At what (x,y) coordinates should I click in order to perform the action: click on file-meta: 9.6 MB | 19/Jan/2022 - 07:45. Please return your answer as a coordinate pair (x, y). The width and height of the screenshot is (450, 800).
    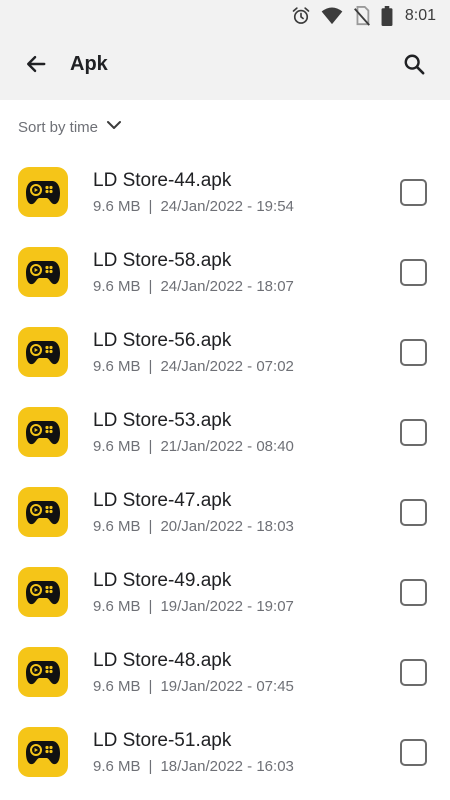
    Looking at the image, I should click on (193, 686).